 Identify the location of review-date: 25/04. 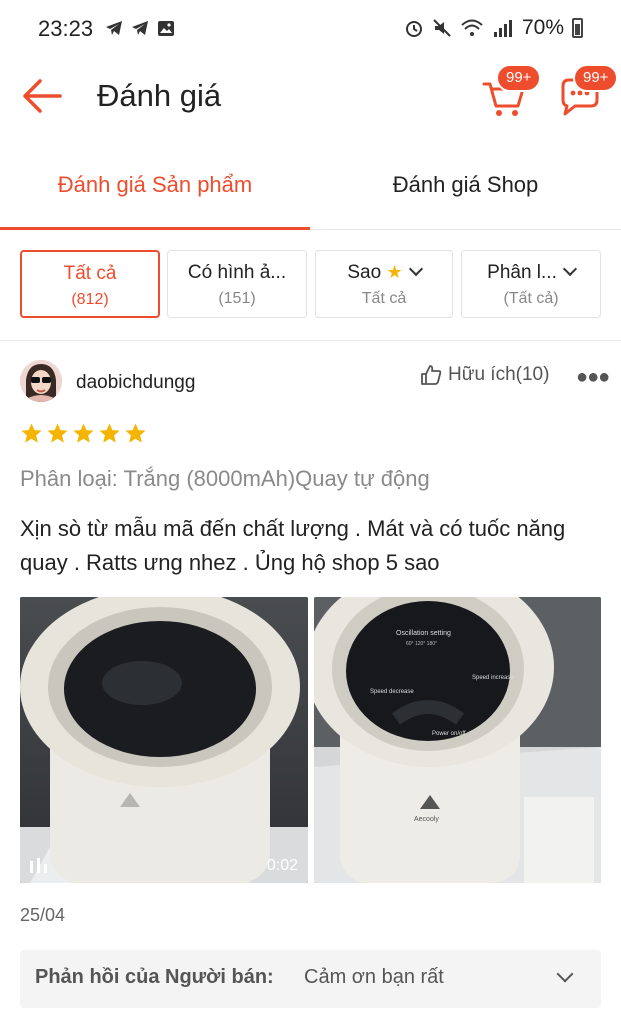
(43, 915).